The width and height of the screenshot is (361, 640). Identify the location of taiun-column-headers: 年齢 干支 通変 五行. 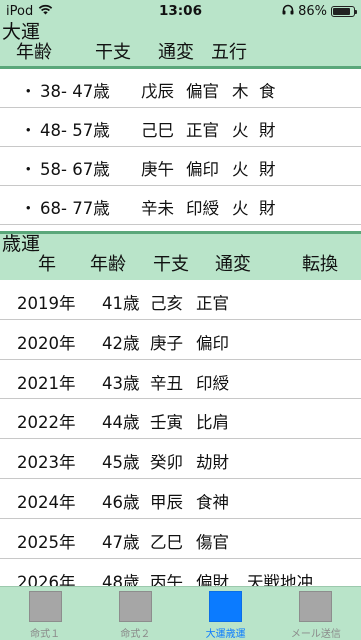
(181, 54).